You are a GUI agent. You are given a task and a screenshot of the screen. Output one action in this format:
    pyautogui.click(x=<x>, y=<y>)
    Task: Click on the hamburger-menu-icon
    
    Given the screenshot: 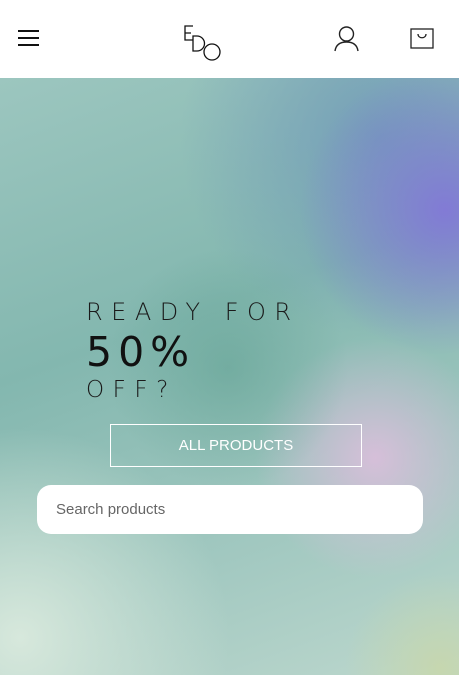 What is the action you would take?
    pyautogui.click(x=29, y=38)
    